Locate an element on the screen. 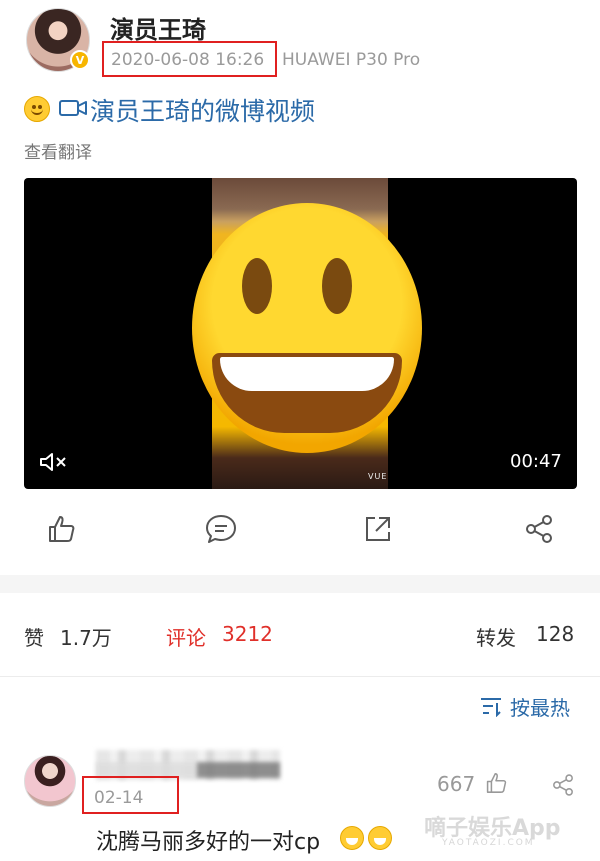 The image size is (600, 861). emoji-face-overlay is located at coordinates (307, 328).